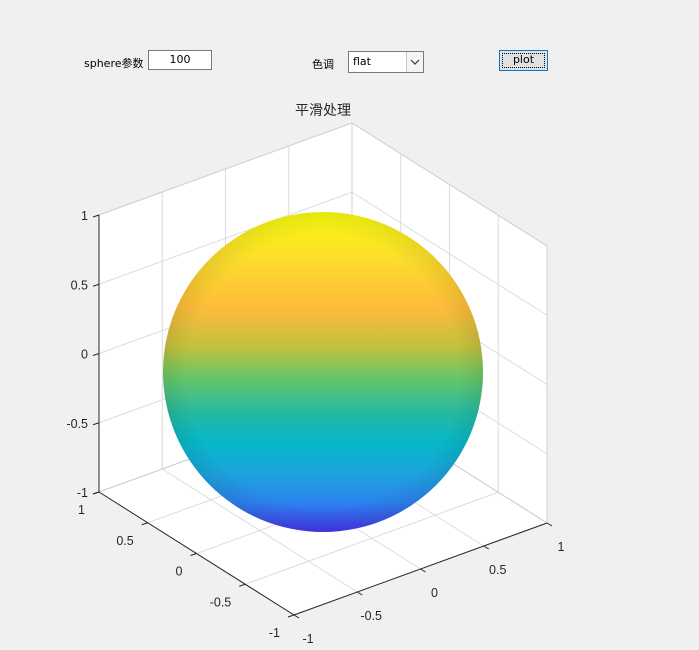  Describe the element at coordinates (179, 572) in the screenshot. I see `y-tick-label: 0` at that location.